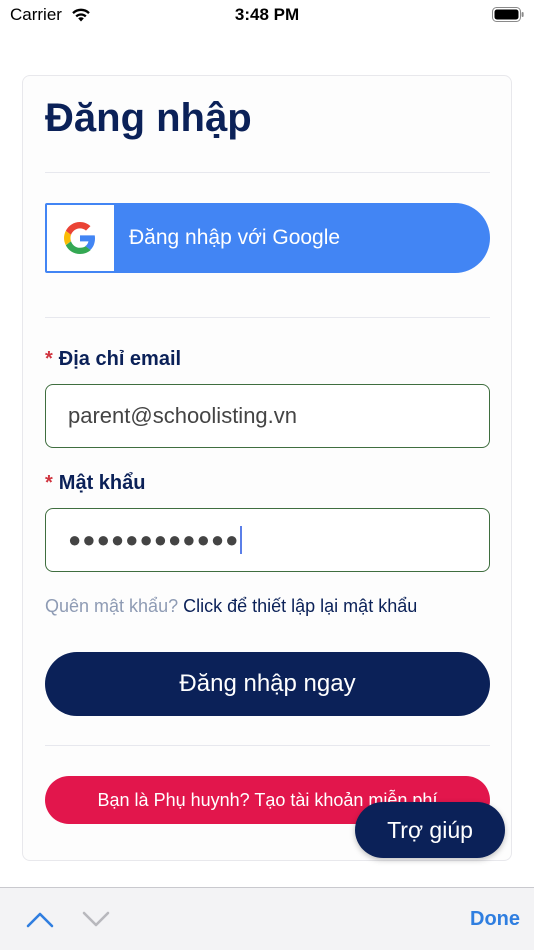 The height and width of the screenshot is (950, 534). What do you see at coordinates (120, 359) in the screenshot?
I see `email-label-text: Địa chỉ email` at bounding box center [120, 359].